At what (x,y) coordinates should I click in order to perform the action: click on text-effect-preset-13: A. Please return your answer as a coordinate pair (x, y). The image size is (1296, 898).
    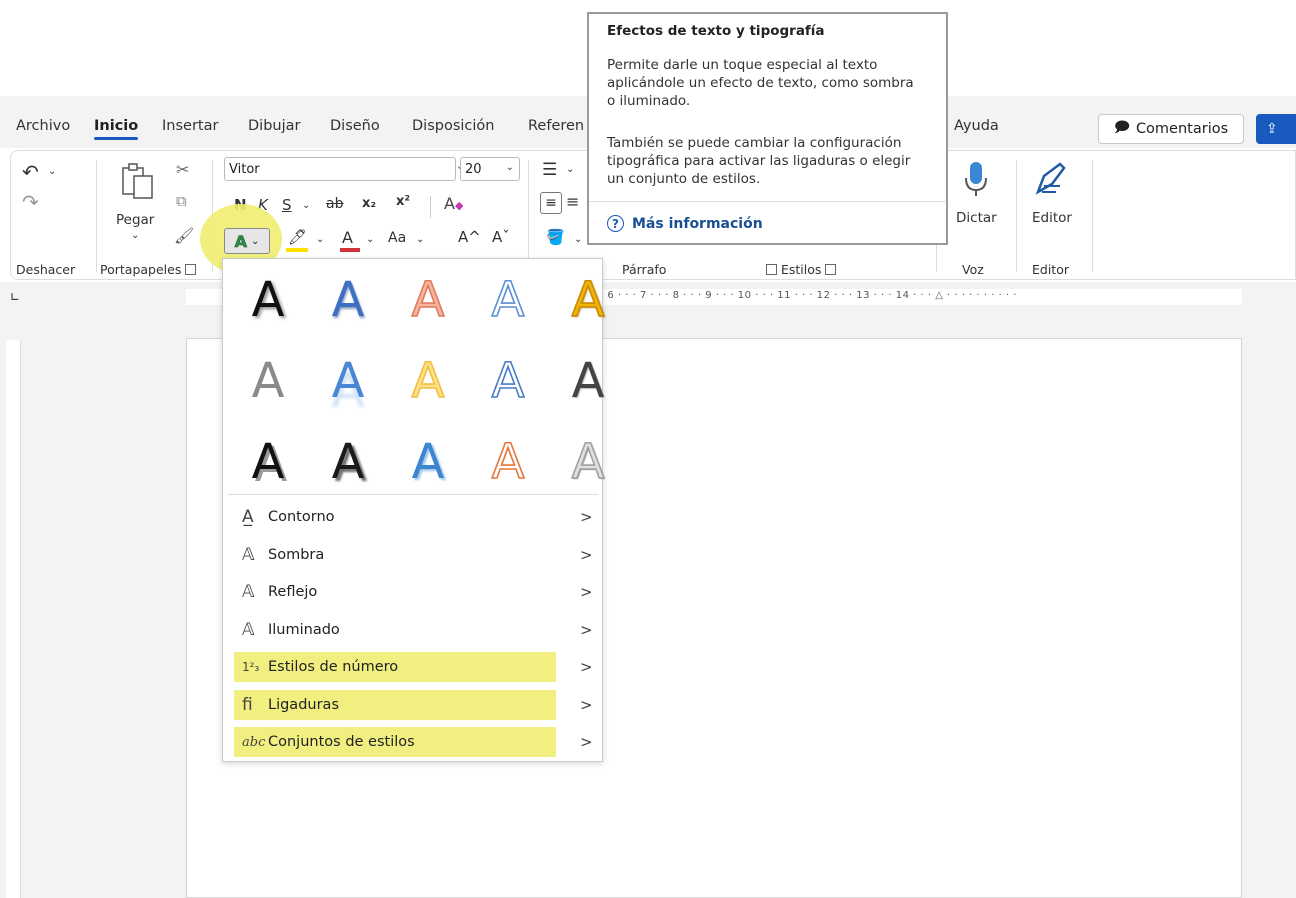
    Looking at the image, I should click on (428, 462).